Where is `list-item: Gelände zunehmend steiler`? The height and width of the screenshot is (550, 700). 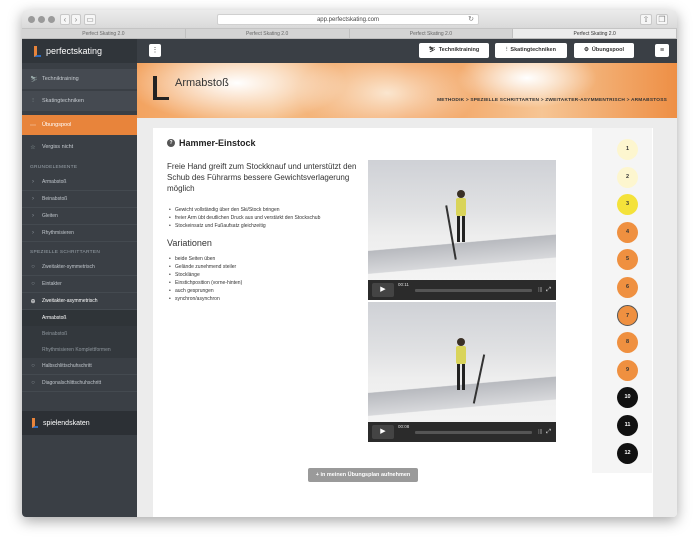 list-item: Gelände zunehmend steiler is located at coordinates (267, 267).